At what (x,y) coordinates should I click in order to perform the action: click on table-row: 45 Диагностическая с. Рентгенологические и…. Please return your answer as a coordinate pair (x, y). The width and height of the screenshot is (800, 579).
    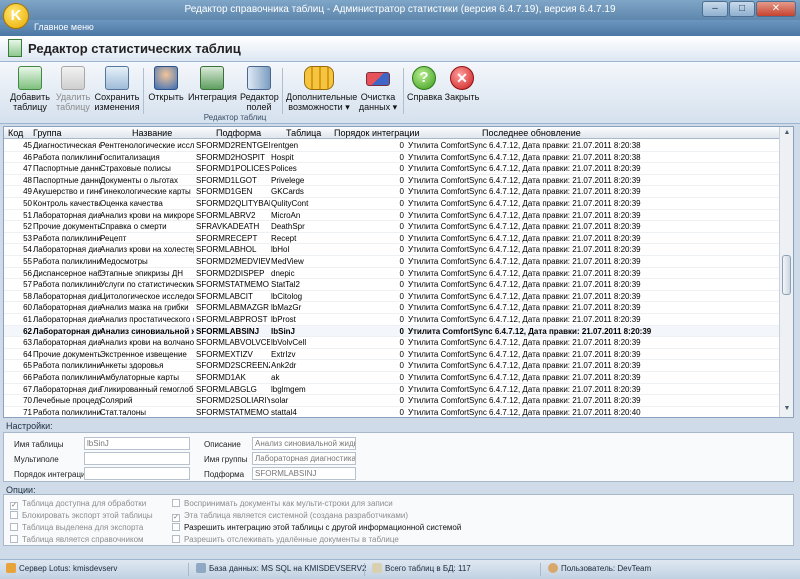
    Looking at the image, I should click on (398, 146).